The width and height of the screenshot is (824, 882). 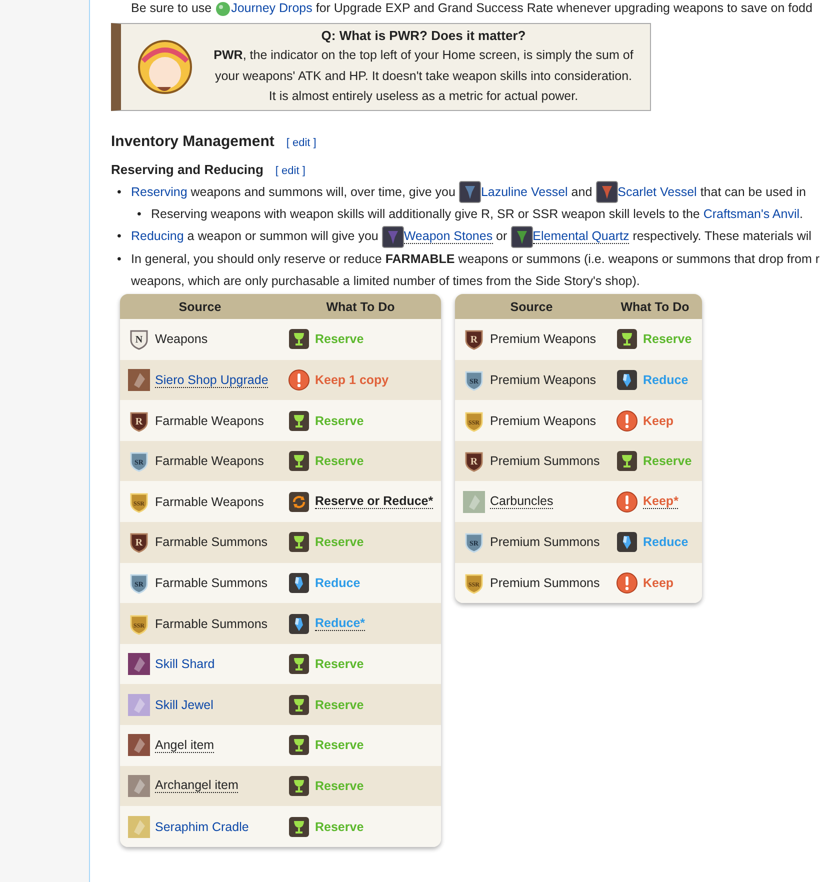 I want to click on callout-text: It is almost entirely useless as a metric for actual power., so click(x=424, y=97).